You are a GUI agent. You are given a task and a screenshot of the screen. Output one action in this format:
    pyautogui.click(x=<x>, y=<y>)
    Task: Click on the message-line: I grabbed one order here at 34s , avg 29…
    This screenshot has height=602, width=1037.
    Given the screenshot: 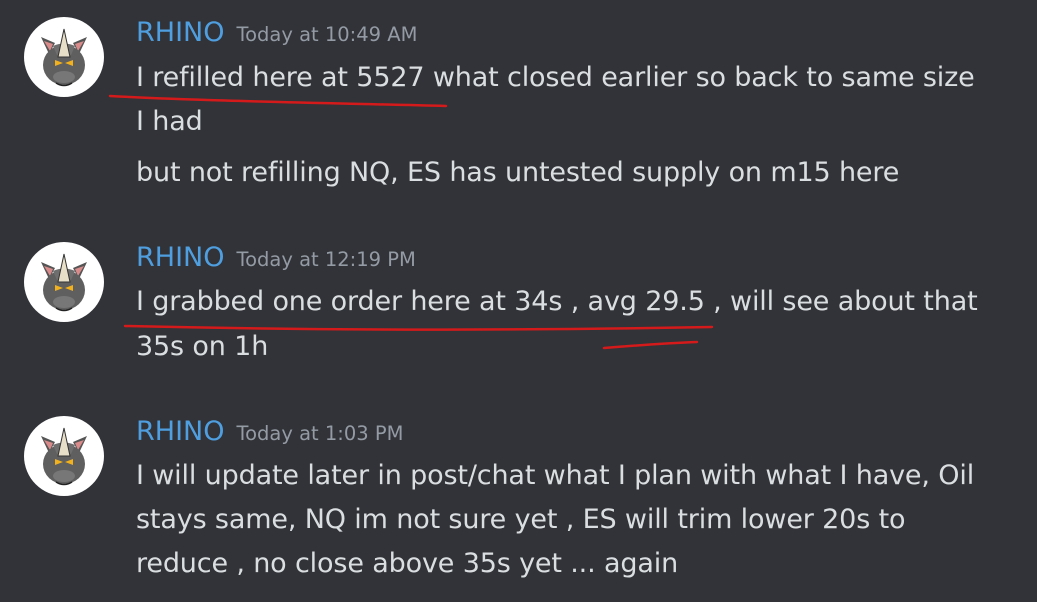 What is the action you would take?
    pyautogui.click(x=557, y=301)
    